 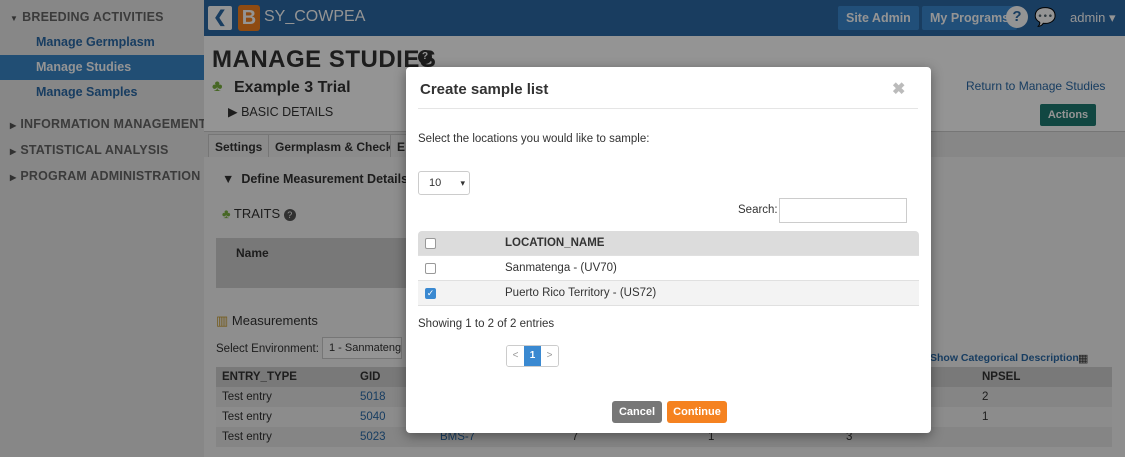 What do you see at coordinates (549, 356) in the screenshot?
I see `next-page-button: >` at bounding box center [549, 356].